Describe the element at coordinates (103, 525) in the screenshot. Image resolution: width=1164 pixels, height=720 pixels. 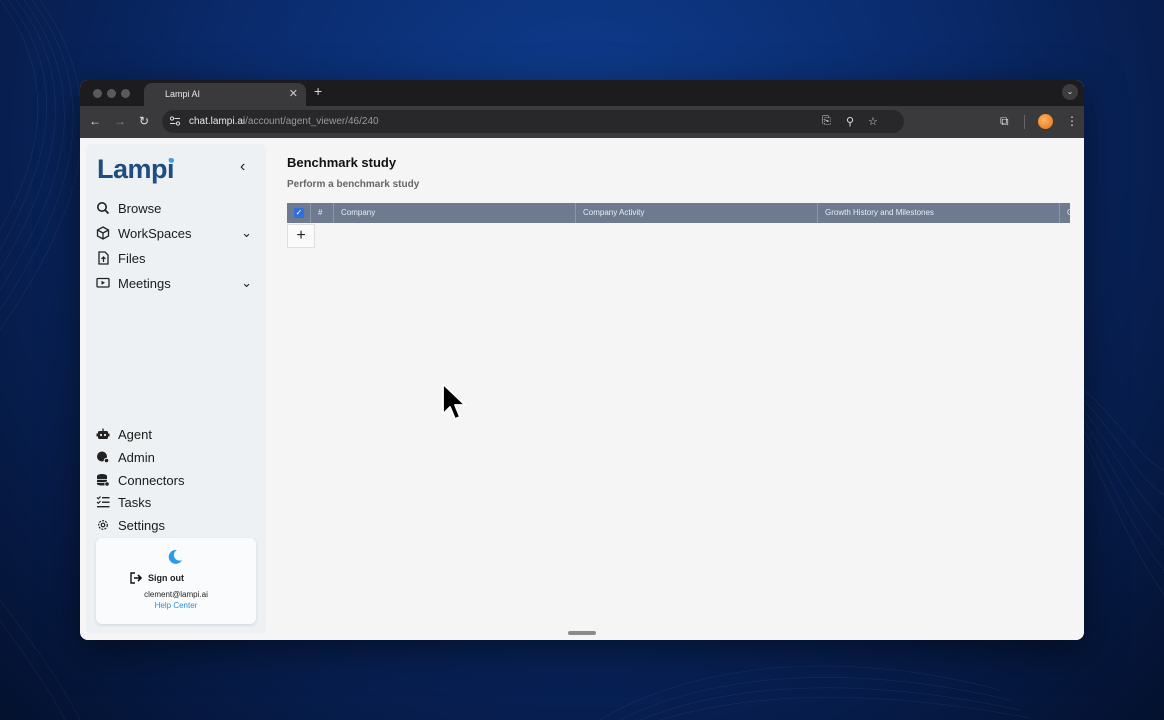
I see `gear-icon` at that location.